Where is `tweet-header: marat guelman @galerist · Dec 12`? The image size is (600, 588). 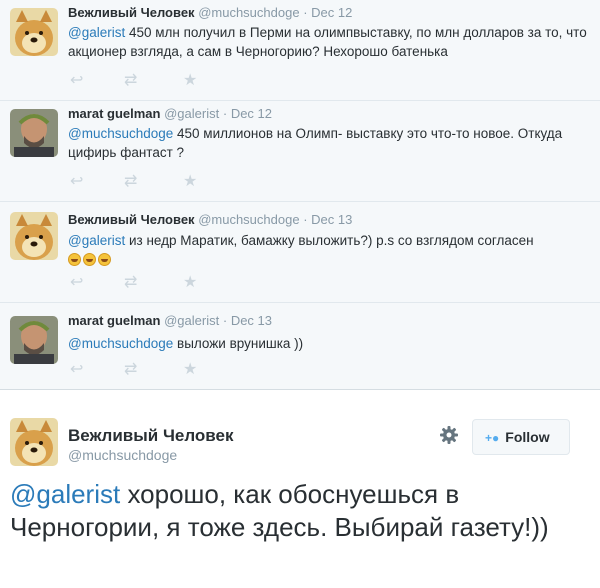
tweet-header: marat guelman @galerist · Dec 12 is located at coordinates (170, 114).